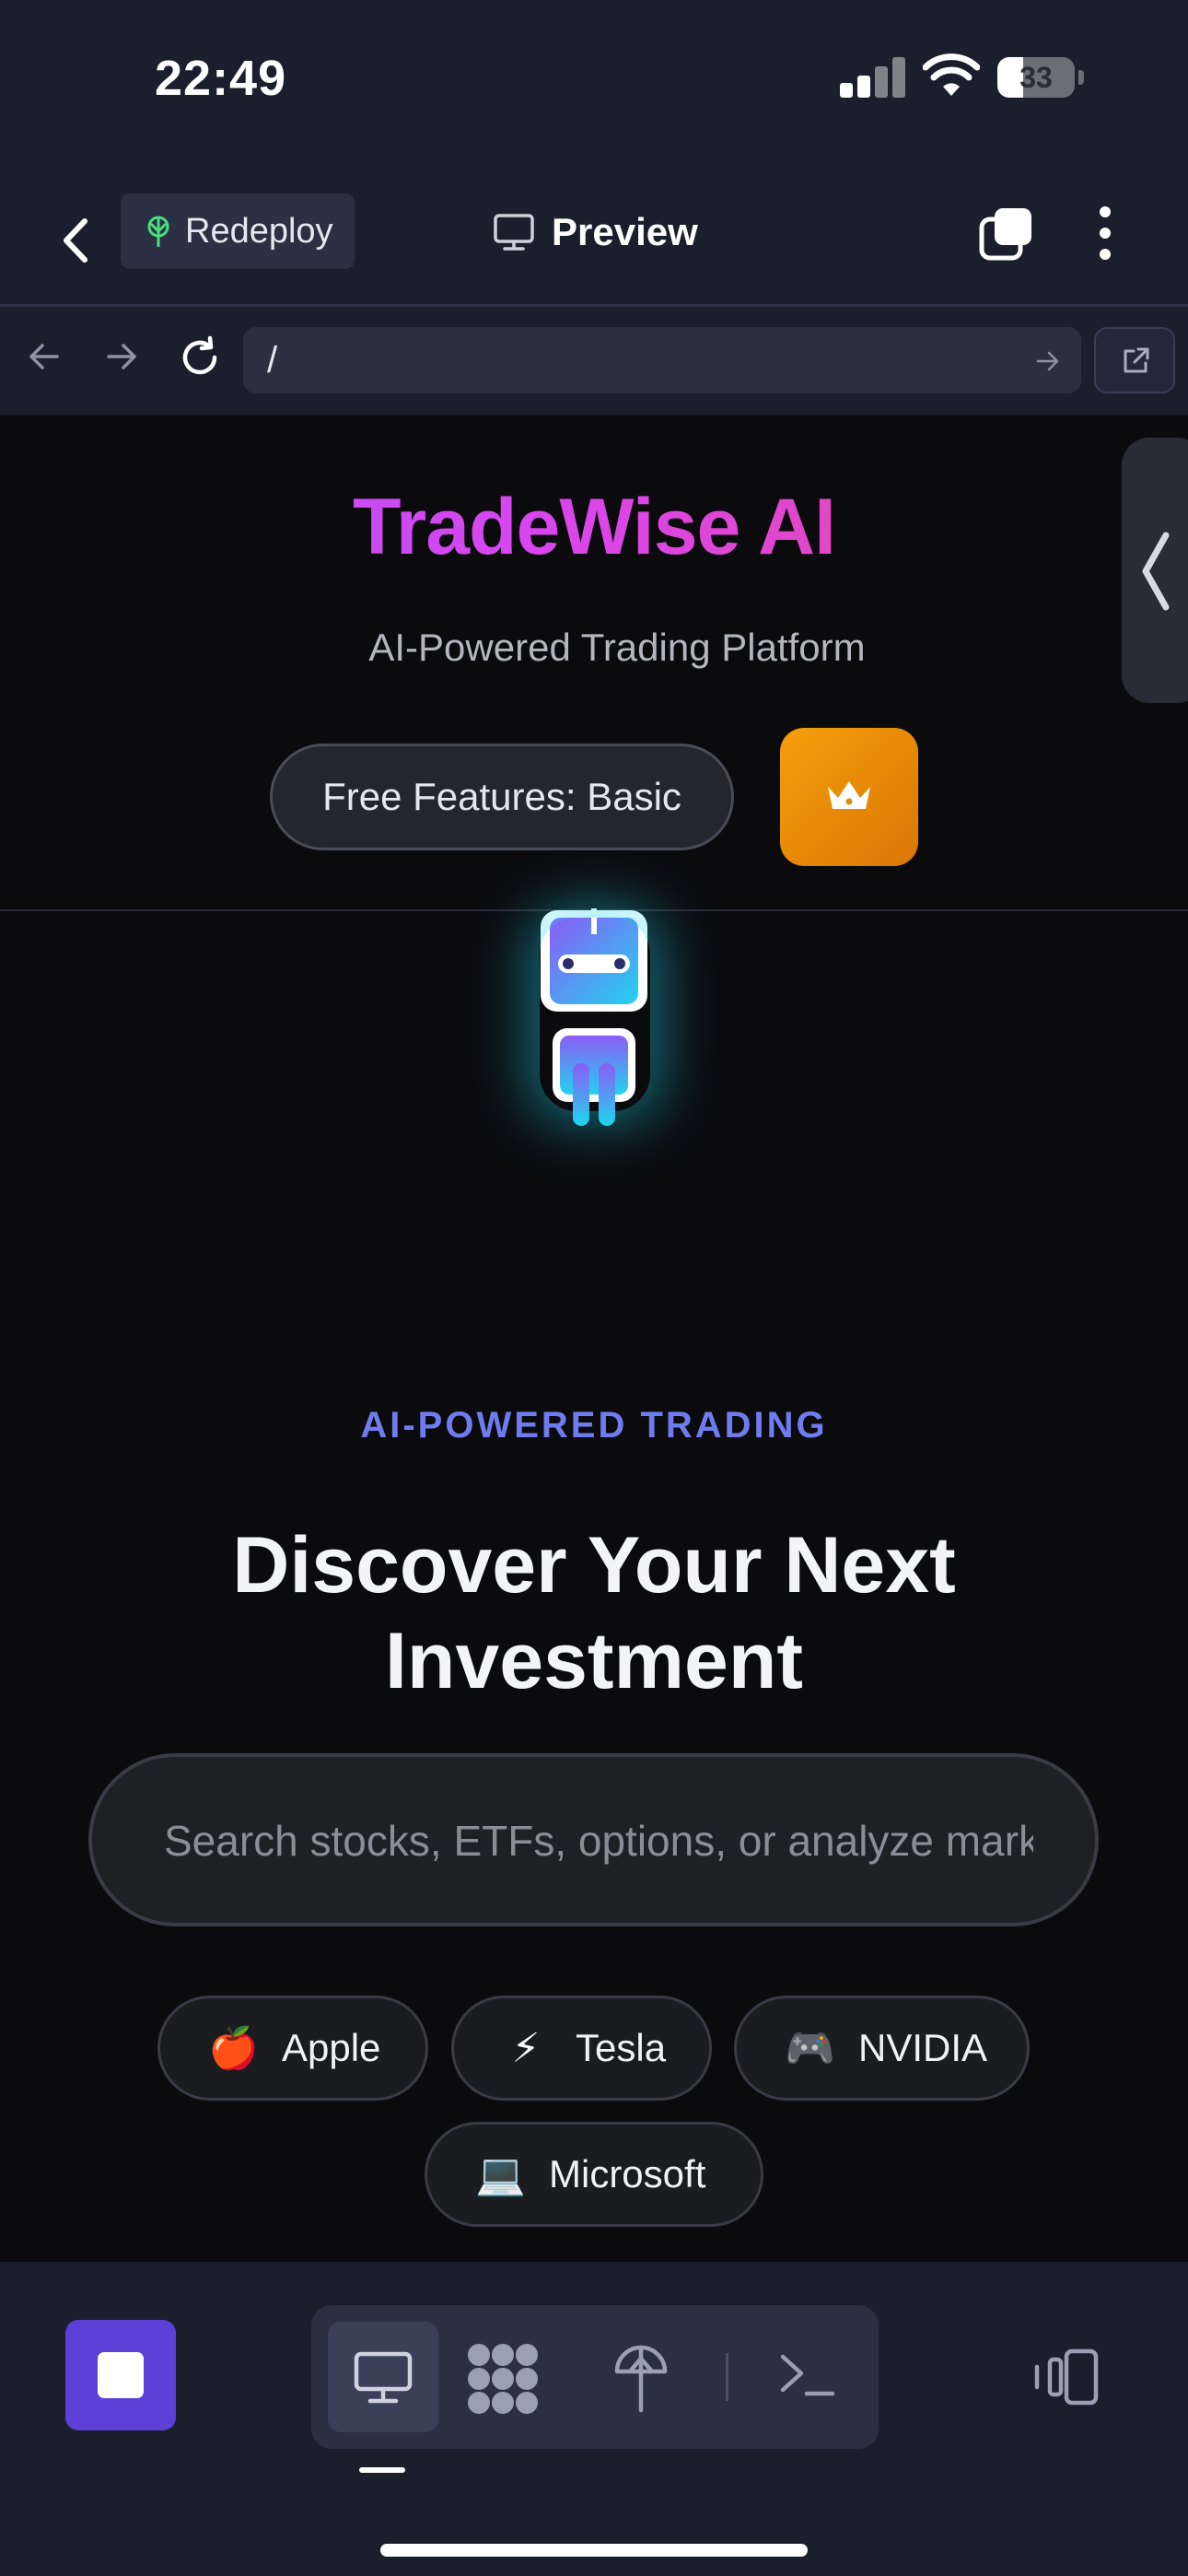  What do you see at coordinates (526, 2048) in the screenshot?
I see `lightning-emoji-icon: ⚡` at bounding box center [526, 2048].